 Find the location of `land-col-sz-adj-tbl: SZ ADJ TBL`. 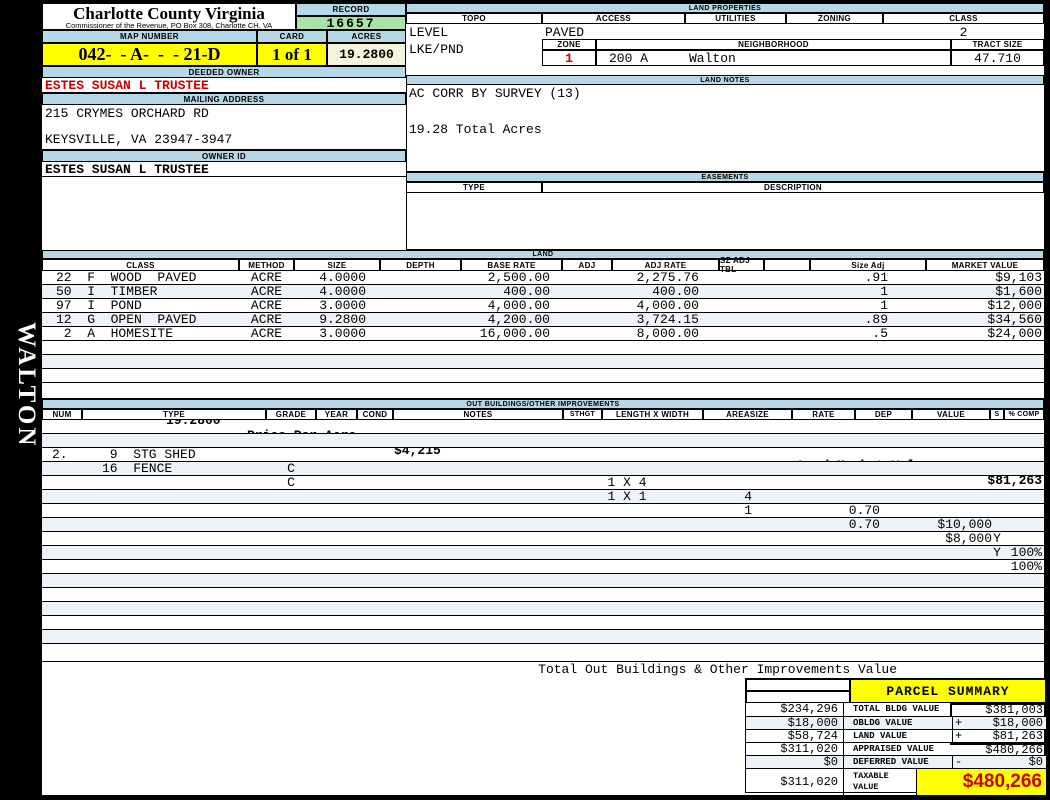

land-col-sz-adj-tbl: SZ ADJ TBL is located at coordinates (741, 265).